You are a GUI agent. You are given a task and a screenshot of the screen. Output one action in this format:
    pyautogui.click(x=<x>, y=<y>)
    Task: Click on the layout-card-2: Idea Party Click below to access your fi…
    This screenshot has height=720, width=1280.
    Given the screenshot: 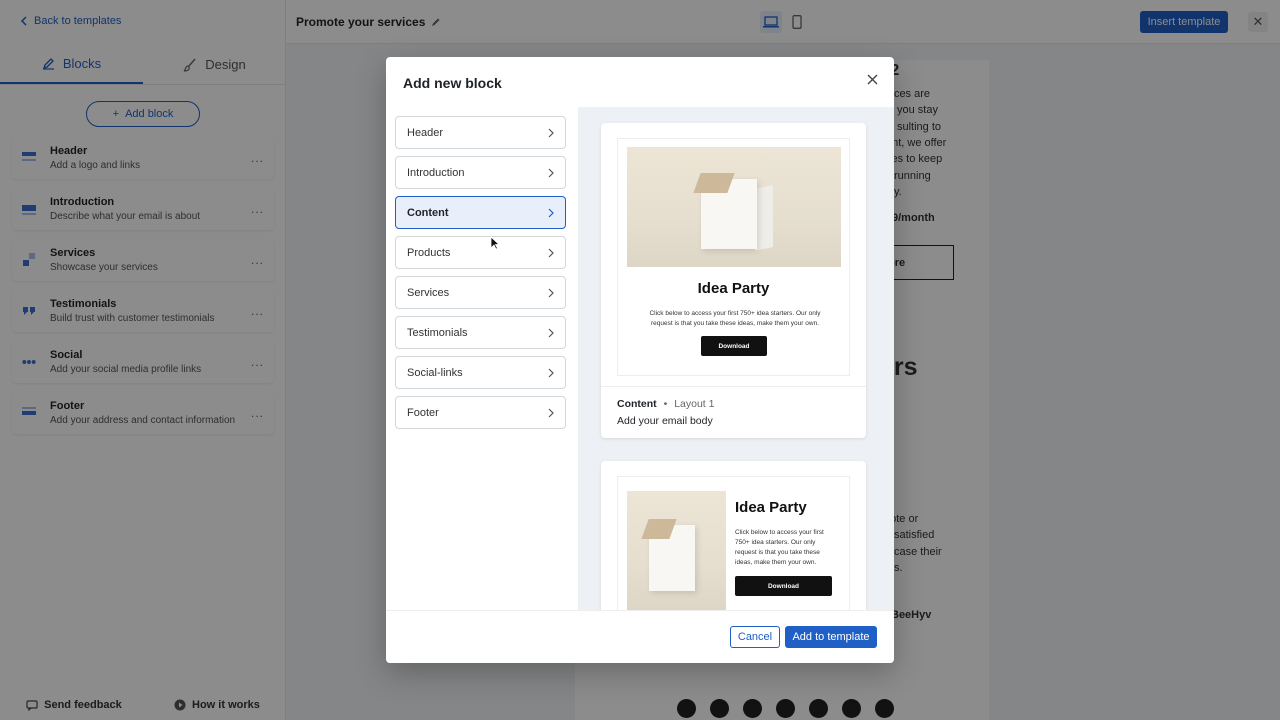 What is the action you would take?
    pyautogui.click(x=733, y=535)
    